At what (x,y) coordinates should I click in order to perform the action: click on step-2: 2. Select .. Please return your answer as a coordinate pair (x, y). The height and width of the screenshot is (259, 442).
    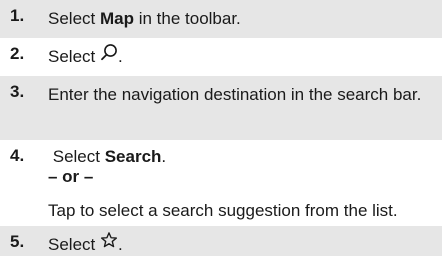
    Looking at the image, I should click on (221, 57).